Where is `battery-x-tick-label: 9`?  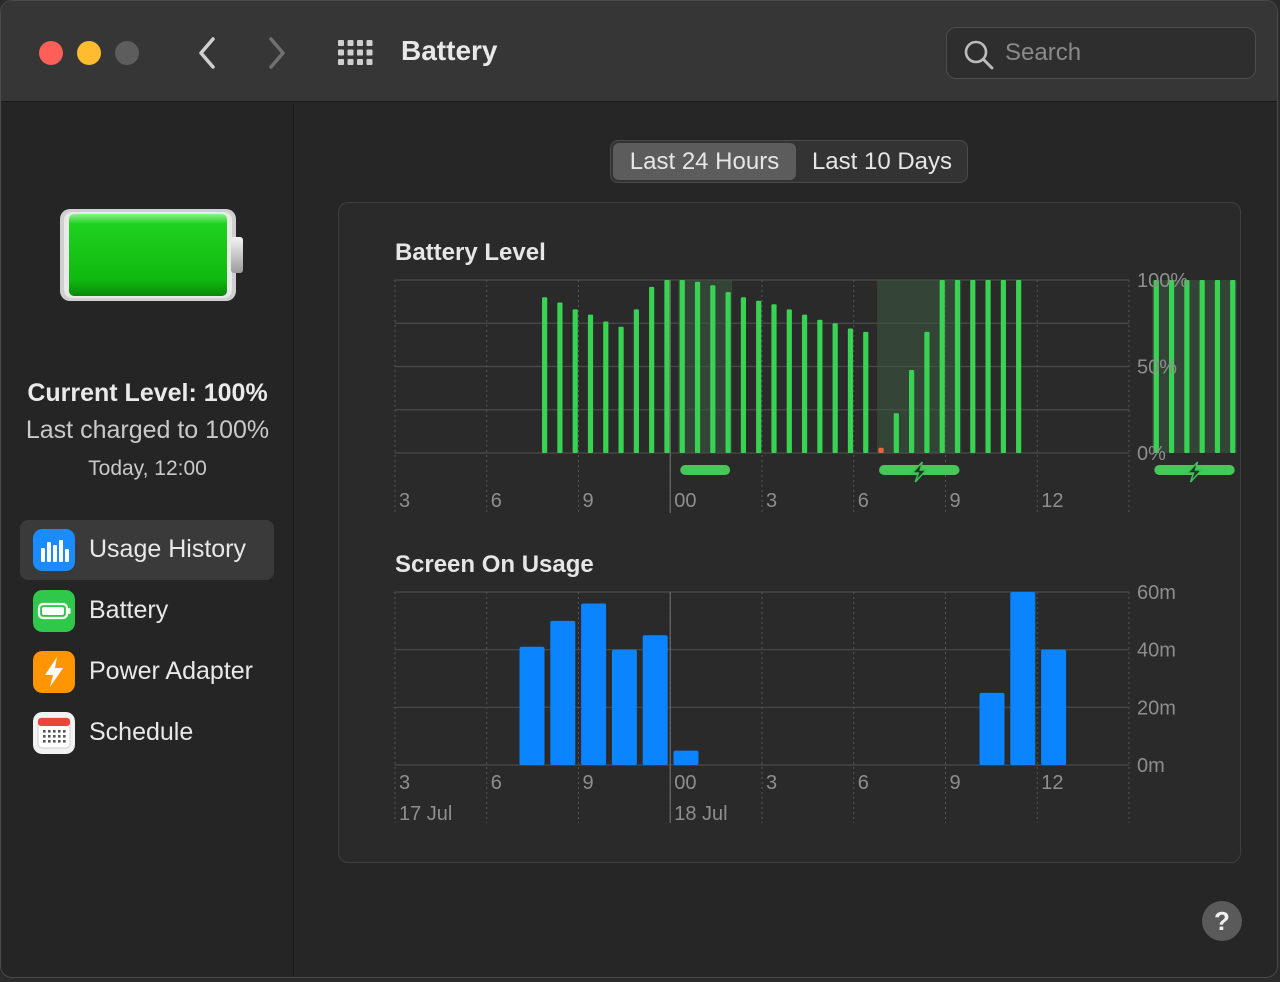
battery-x-tick-label: 9 is located at coordinates (955, 501).